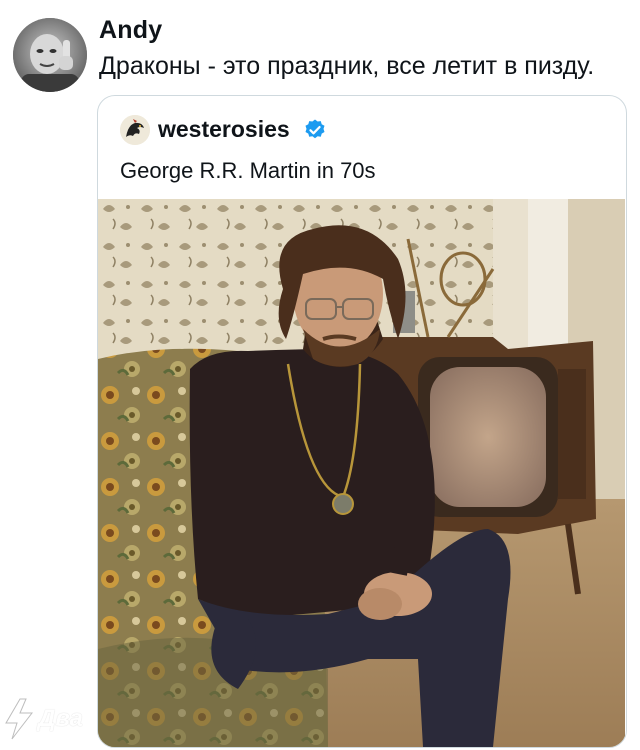 The image size is (640, 750). I want to click on quoted-author-name: westerosies, so click(224, 129).